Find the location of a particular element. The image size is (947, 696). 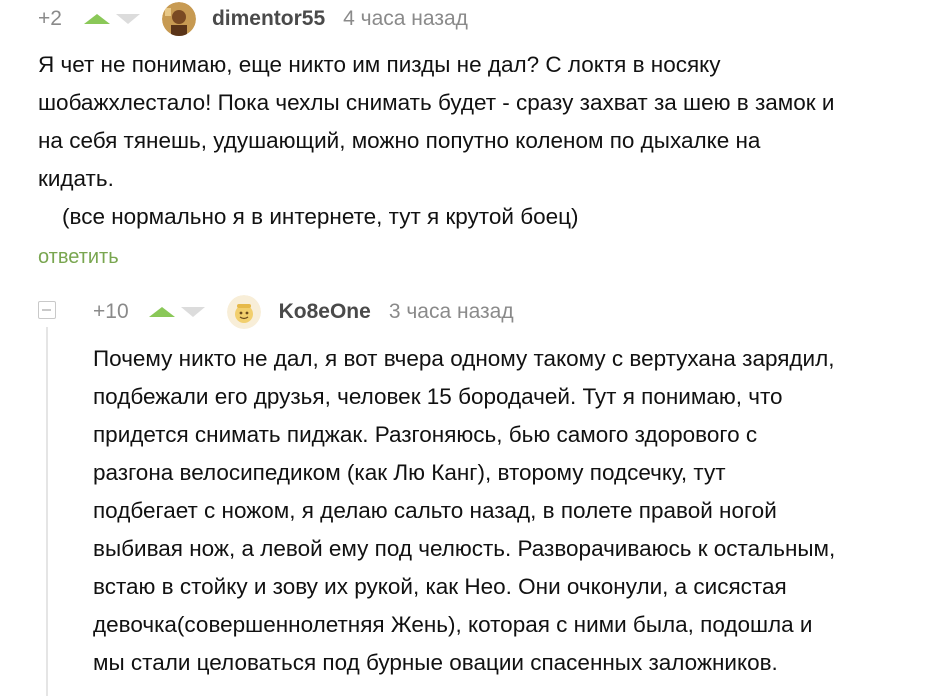

comment-time: 4 часа назад is located at coordinates (405, 18).